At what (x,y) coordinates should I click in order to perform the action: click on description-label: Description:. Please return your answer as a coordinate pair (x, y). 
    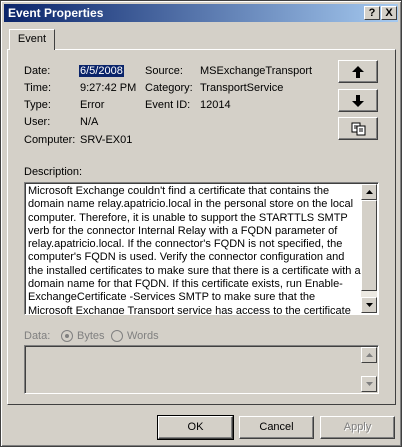
    Looking at the image, I should click on (53, 172).